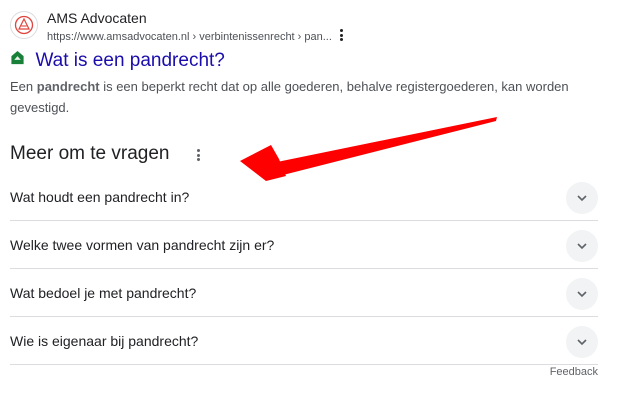 This screenshot has height=399, width=617. I want to click on paa-question: Wat houdt een pandrecht in?, so click(304, 197).